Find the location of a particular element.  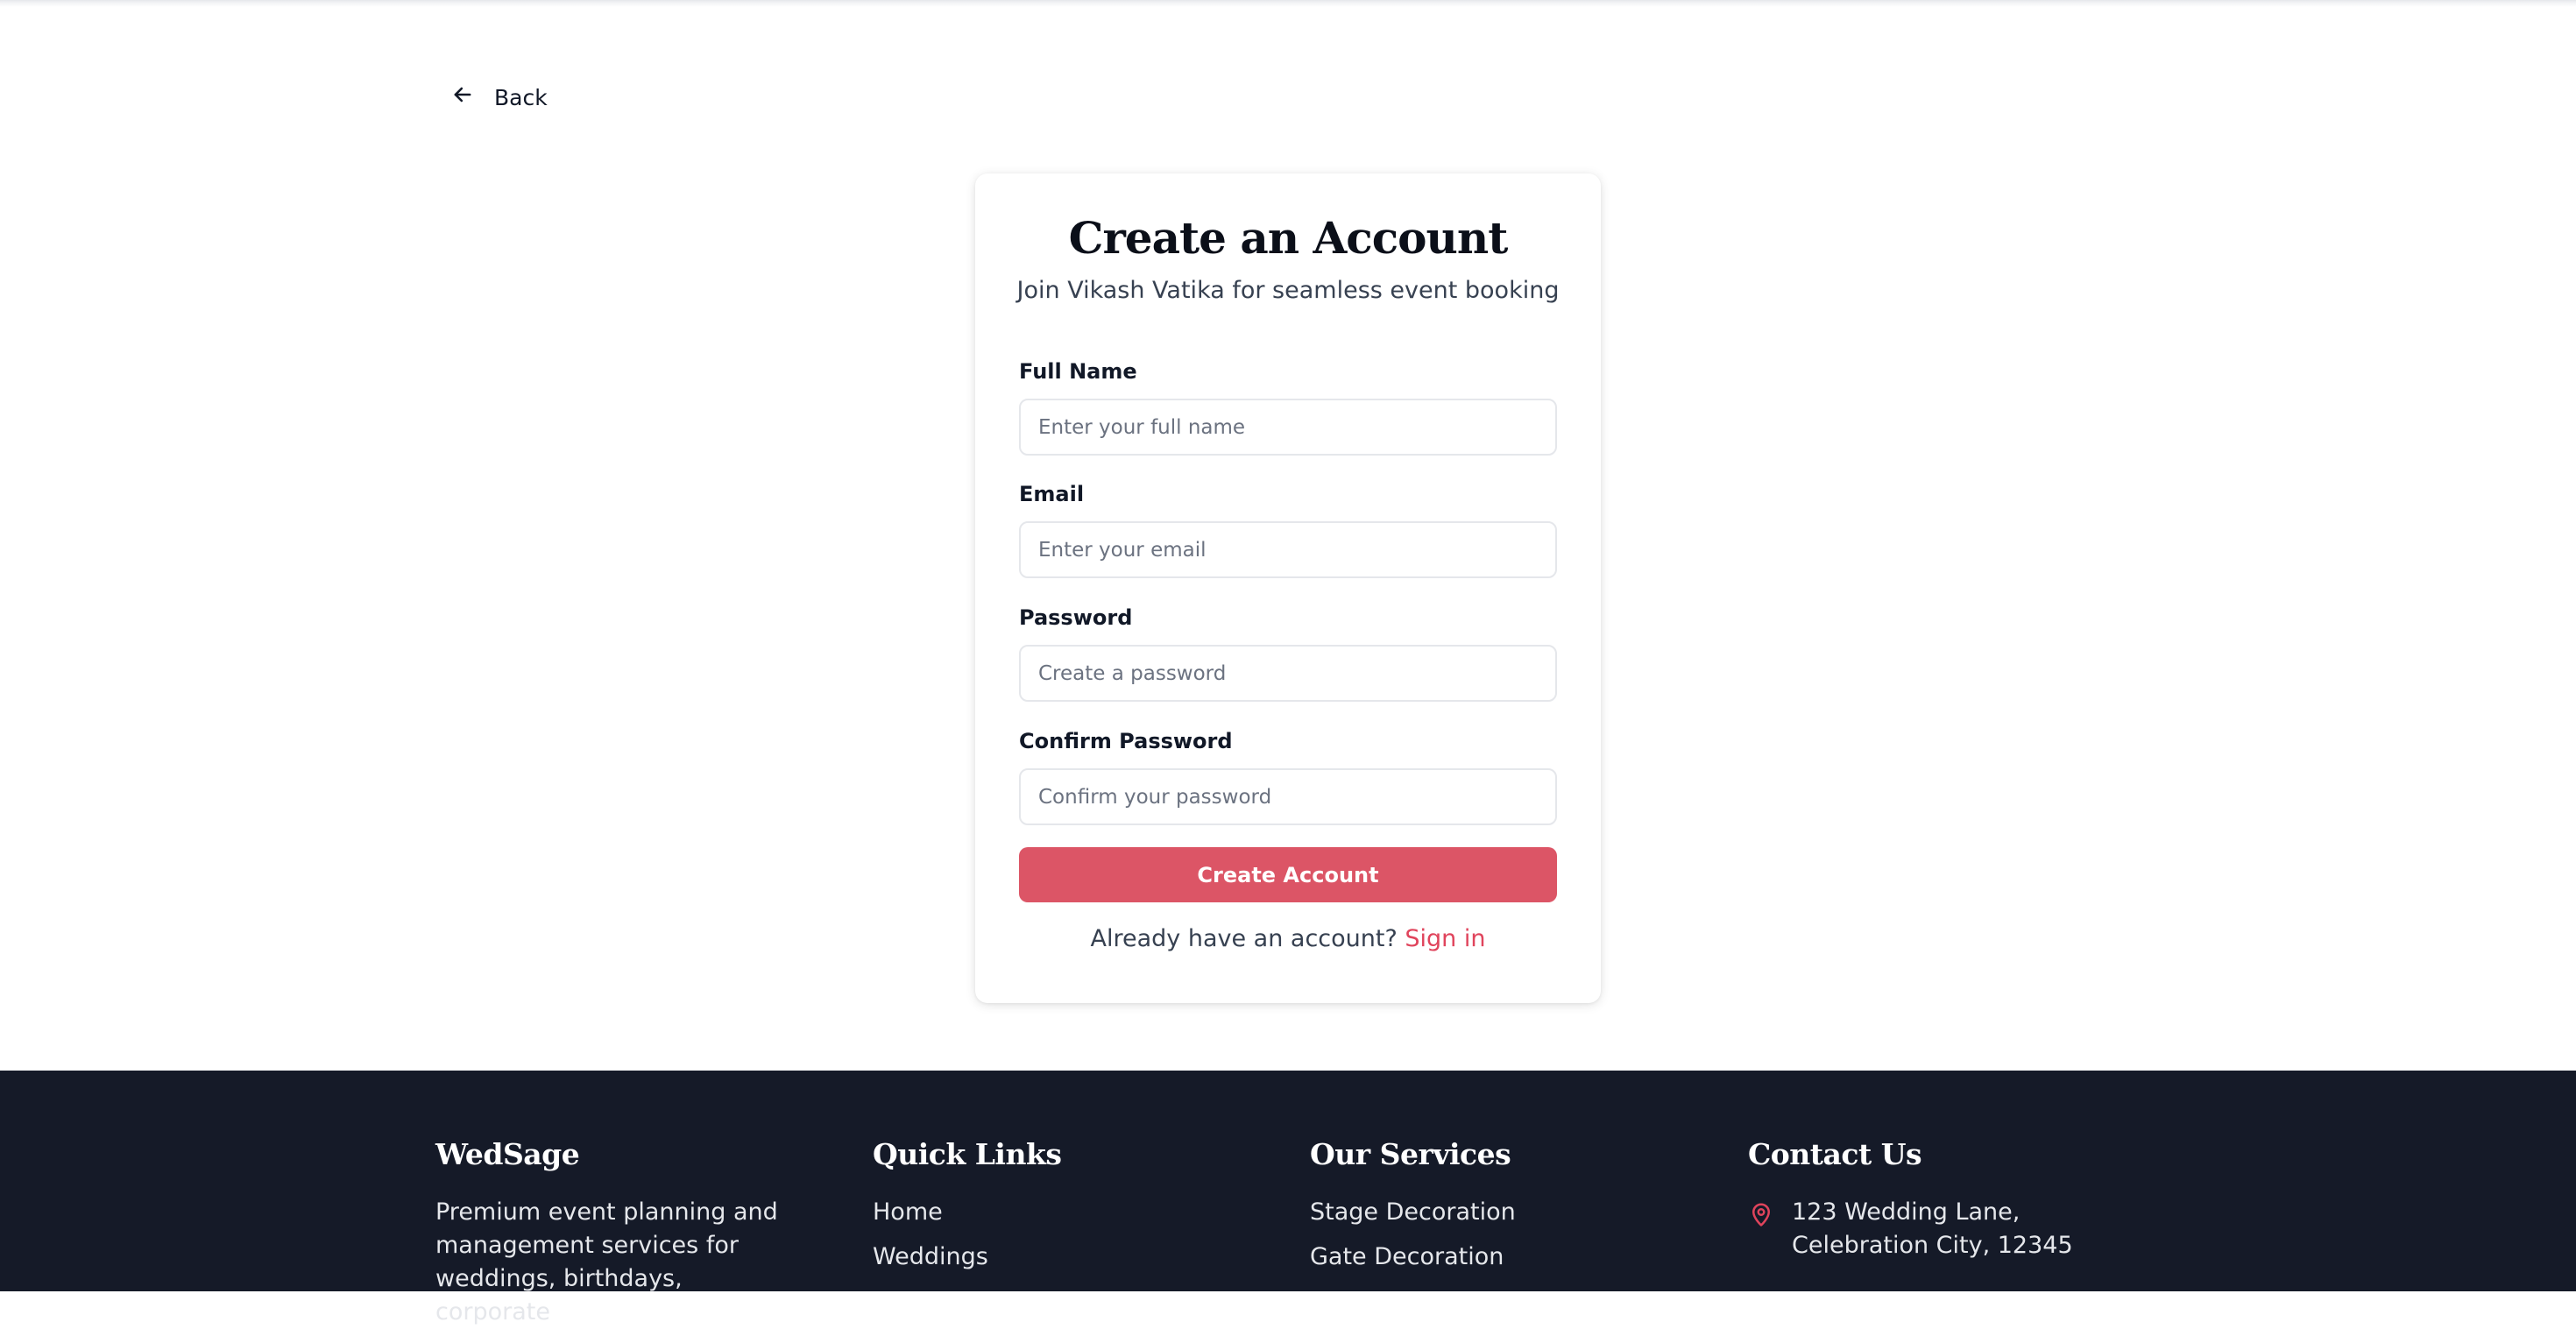

quick-links-title: Quick Links is located at coordinates (967, 1154).